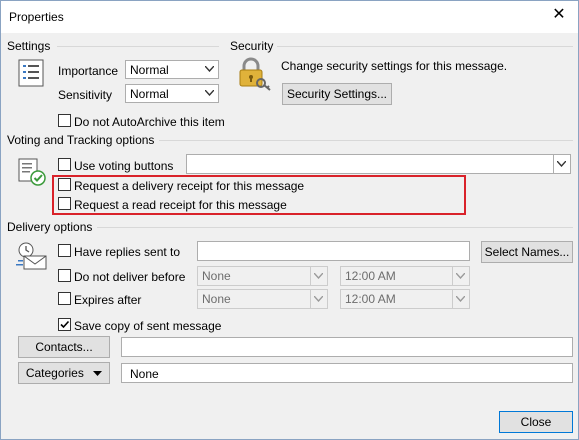 The width and height of the screenshot is (579, 440). What do you see at coordinates (130, 277) in the screenshot?
I see `do-not-deliver-label: Do not deliver before` at bounding box center [130, 277].